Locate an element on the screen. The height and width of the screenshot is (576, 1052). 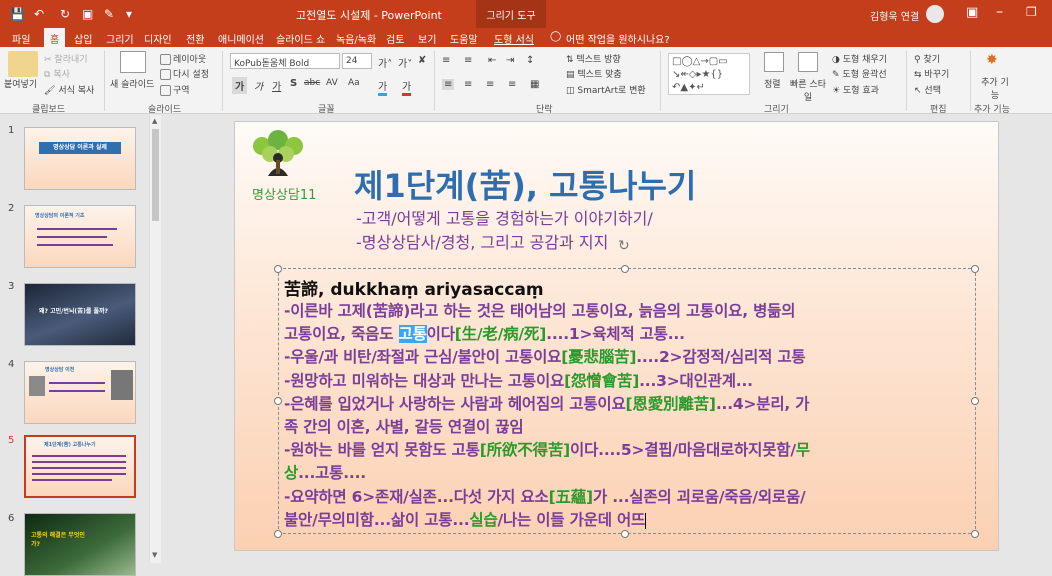
slide-subtitle-2: -명상상담사/경청, 그리고 공감과 지지 is located at coordinates (482, 241).